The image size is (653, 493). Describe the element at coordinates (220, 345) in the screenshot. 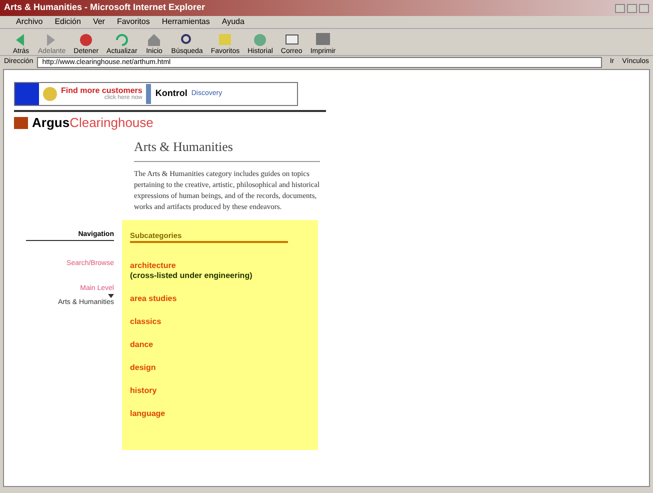

I see `subcategory-link: dance` at that location.